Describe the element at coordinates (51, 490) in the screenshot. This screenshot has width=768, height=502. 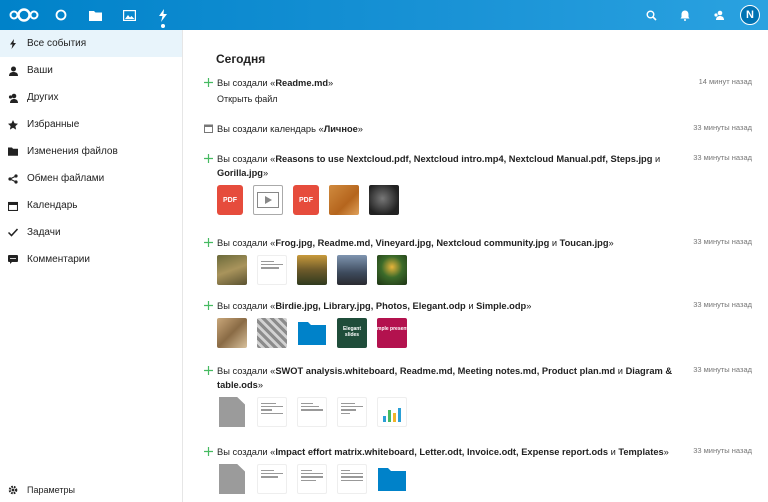
I see `settings-label: Параметры` at that location.